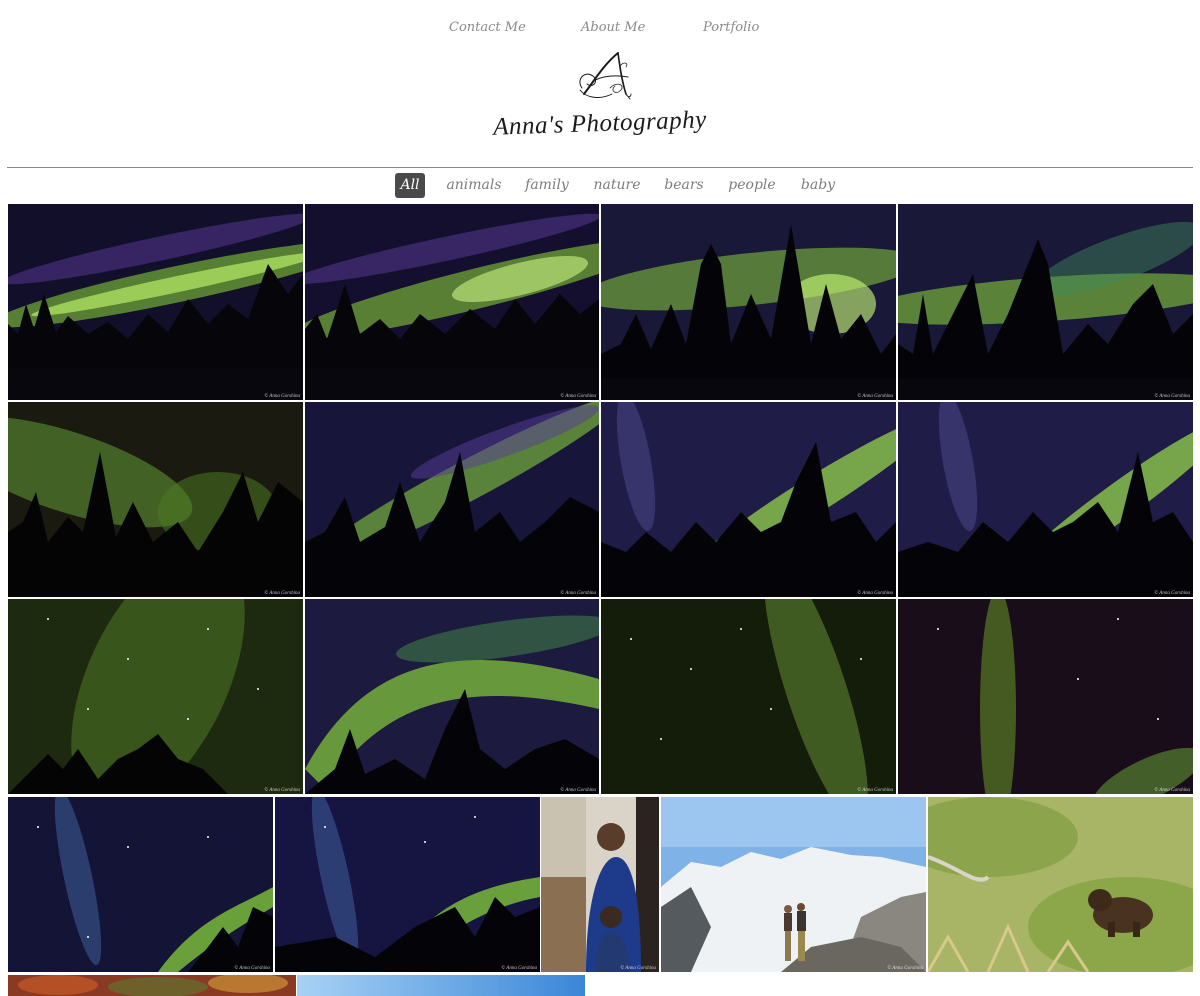 The width and height of the screenshot is (1200, 996). I want to click on filter-family: family, so click(547, 185).